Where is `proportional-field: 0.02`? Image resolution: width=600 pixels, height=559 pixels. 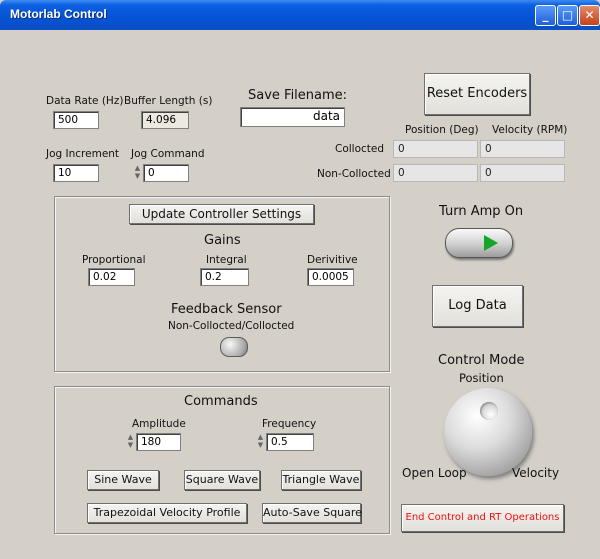
proportional-field: 0.02 is located at coordinates (111, 277).